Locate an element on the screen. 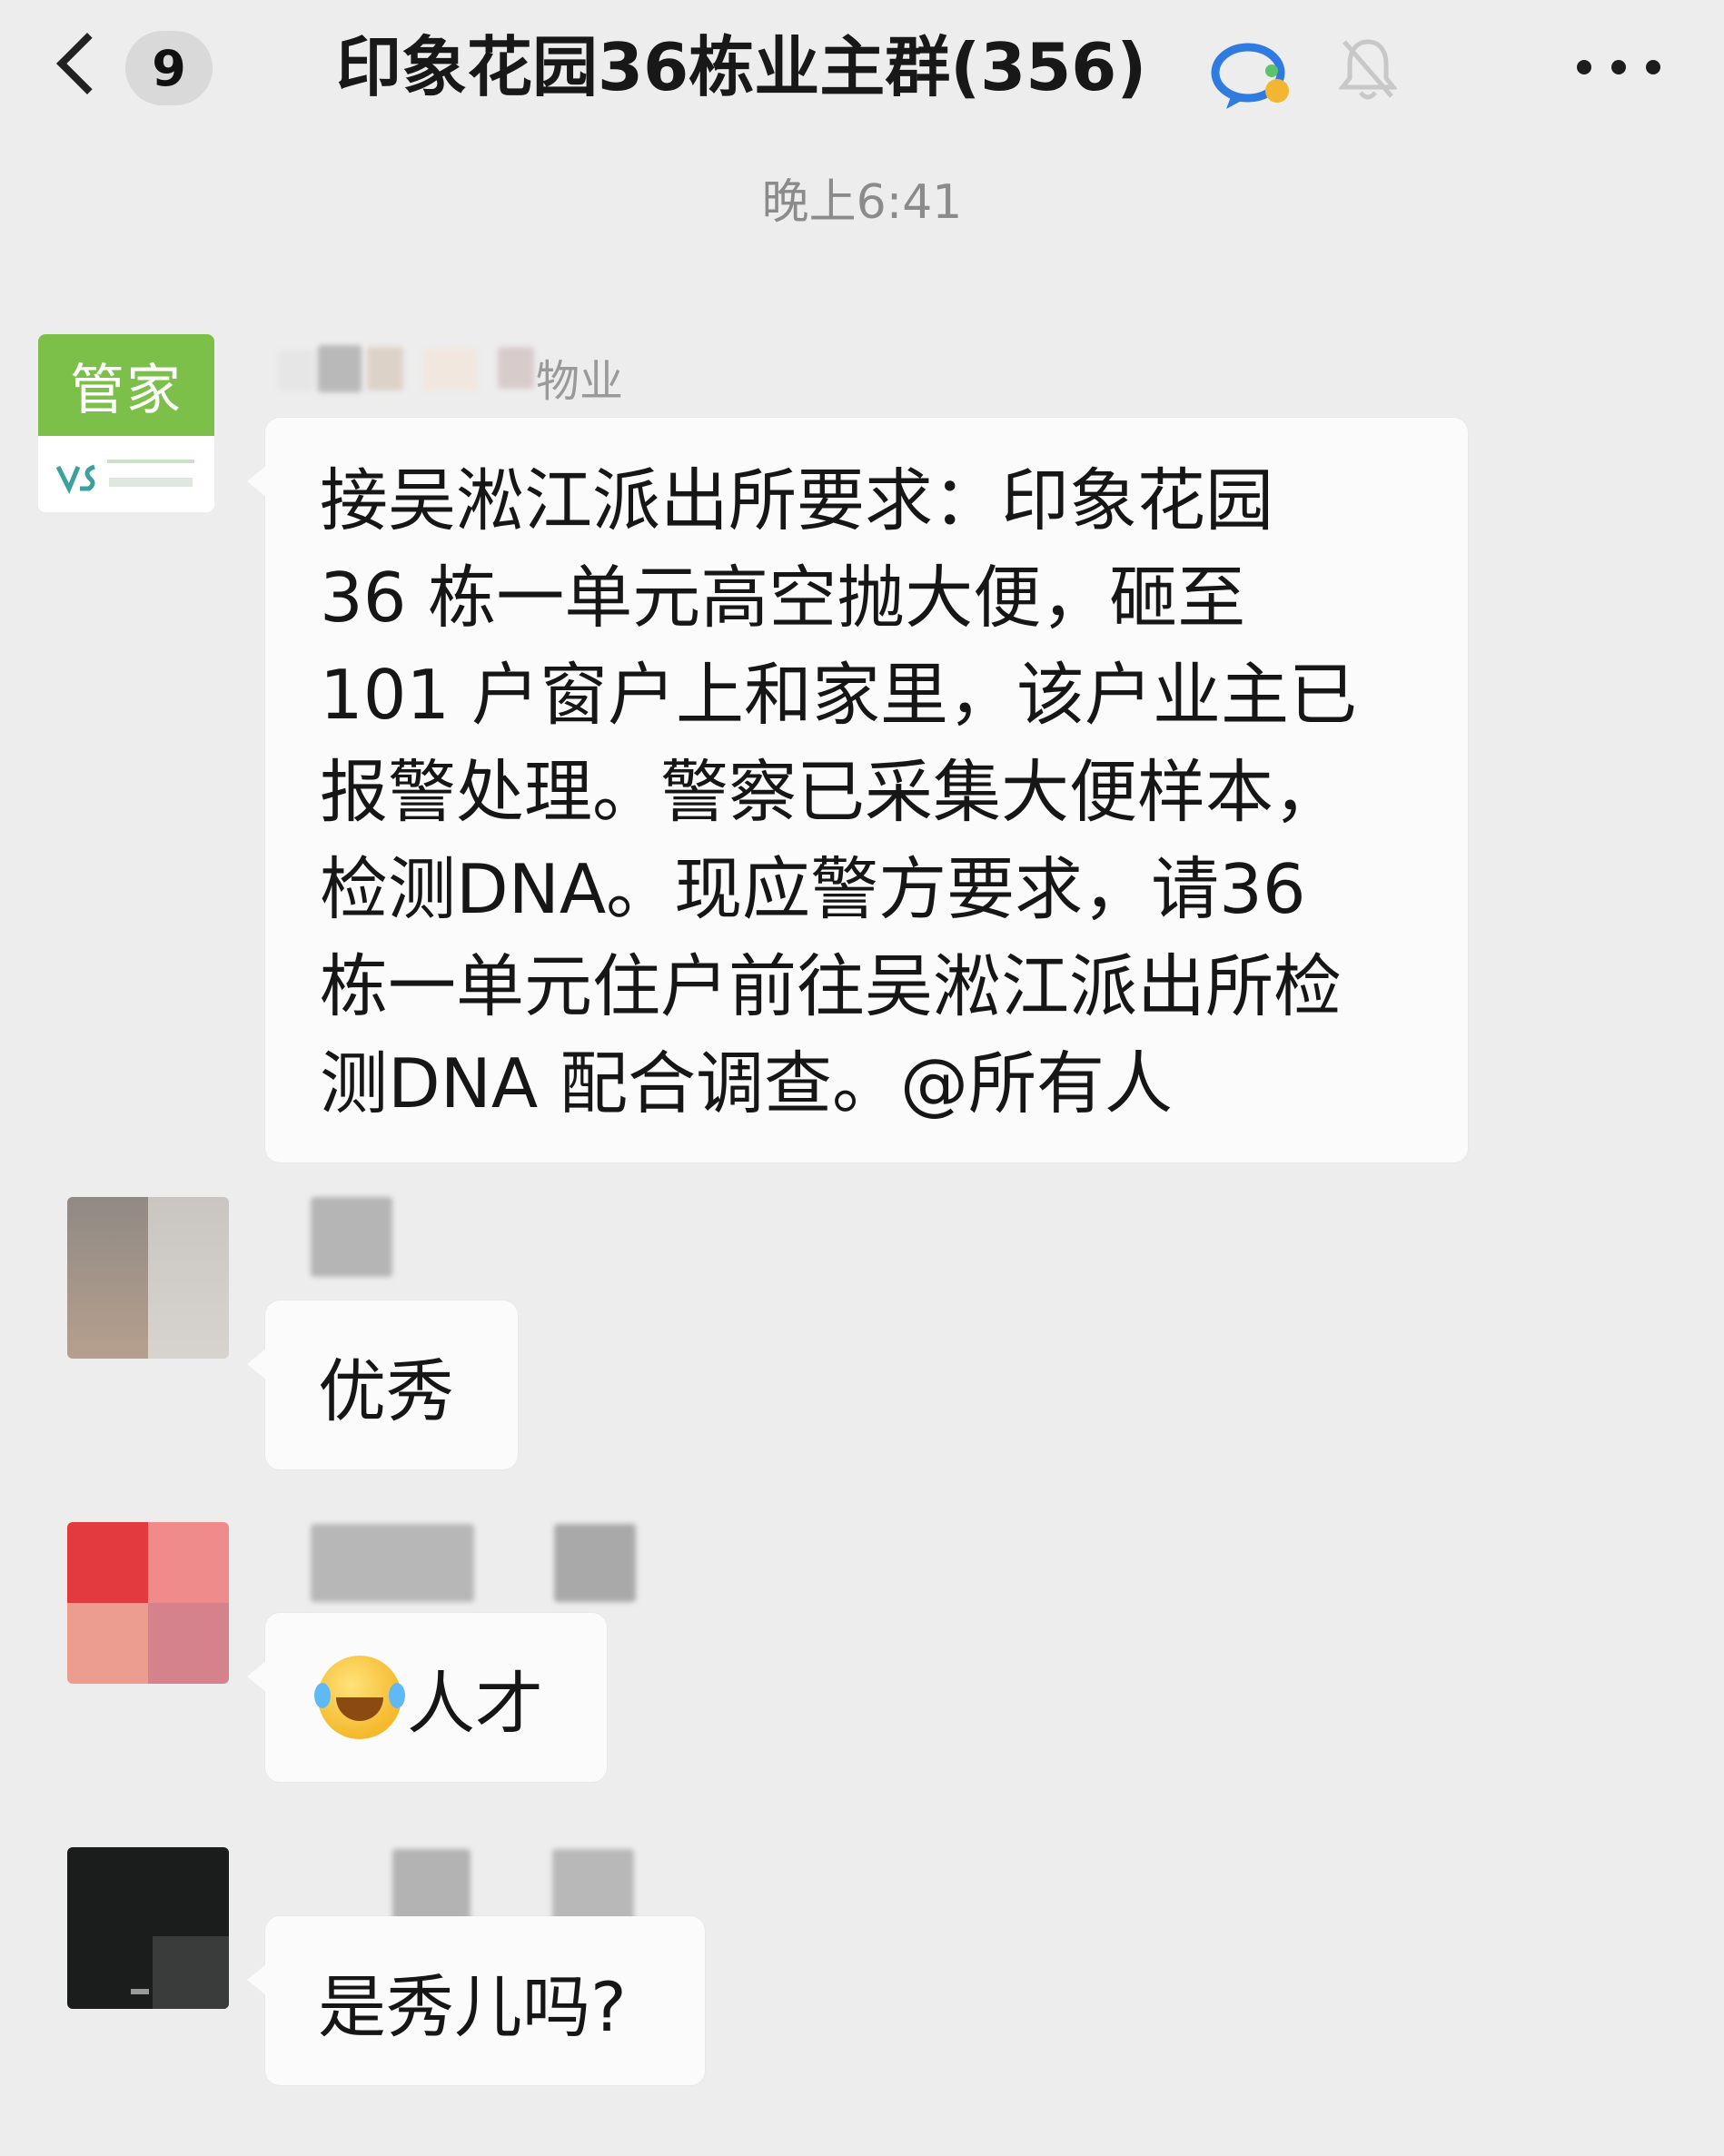 This screenshot has width=1724, height=2156. sender-name: 物业 is located at coordinates (460, 376).